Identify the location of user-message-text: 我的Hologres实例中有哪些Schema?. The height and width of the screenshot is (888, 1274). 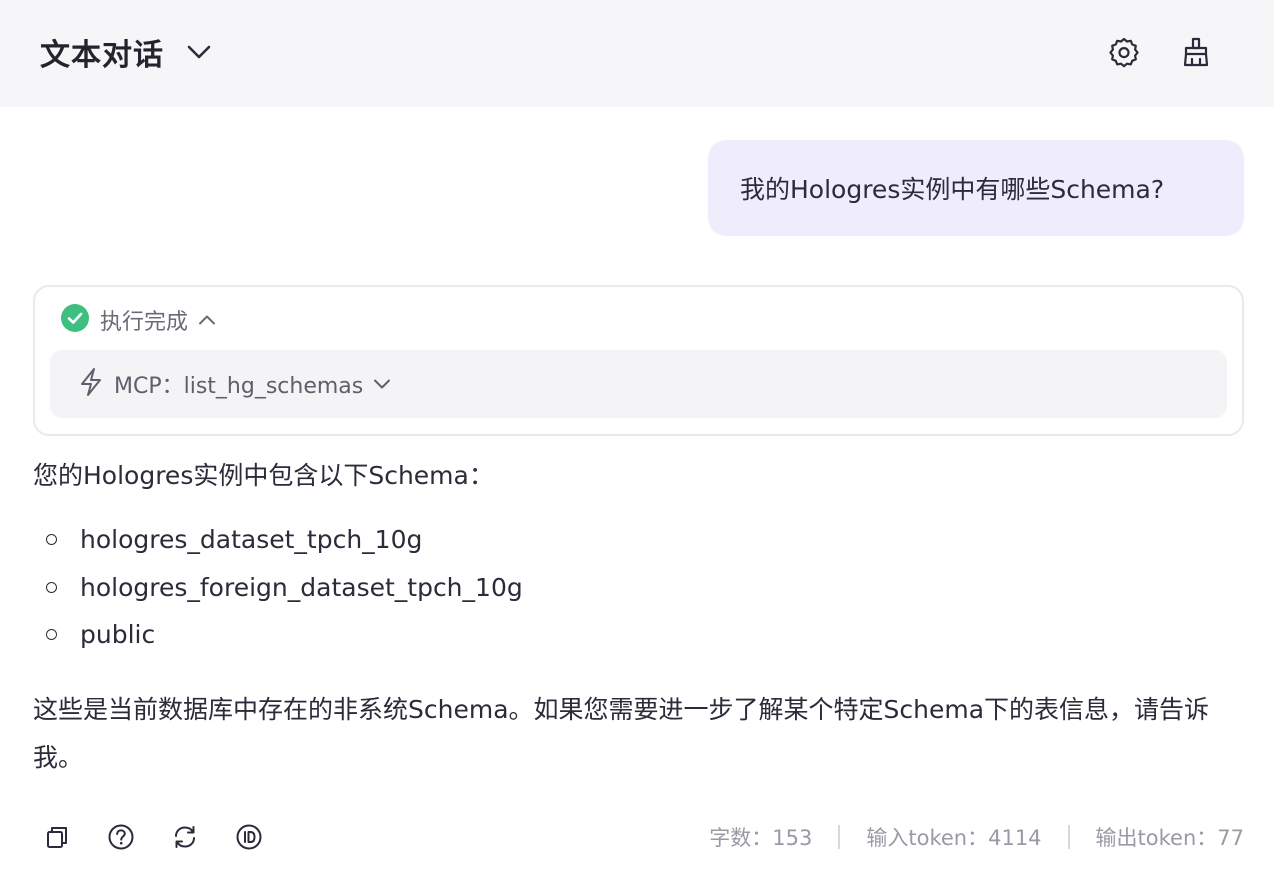
(952, 189).